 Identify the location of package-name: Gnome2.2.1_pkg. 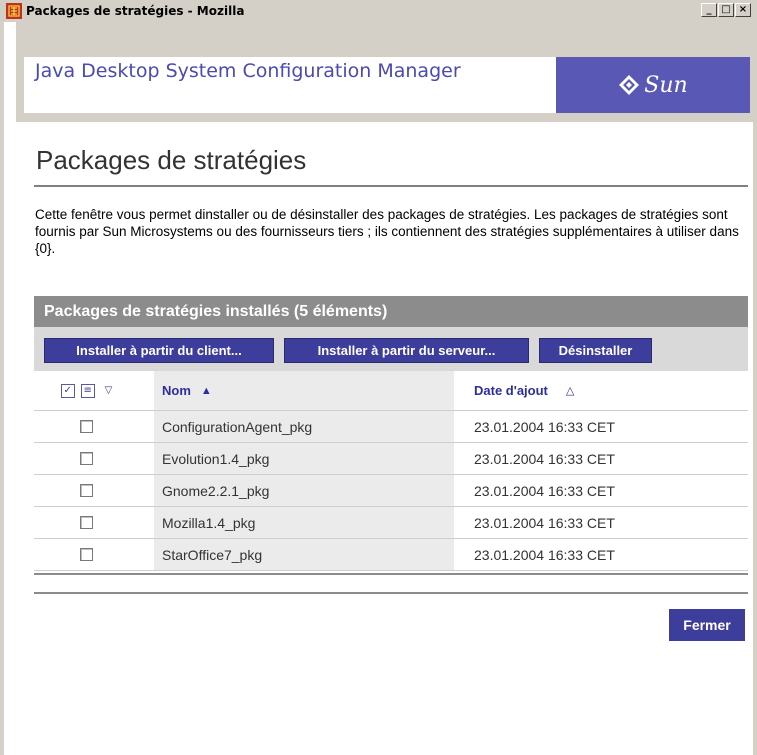
(216, 490).